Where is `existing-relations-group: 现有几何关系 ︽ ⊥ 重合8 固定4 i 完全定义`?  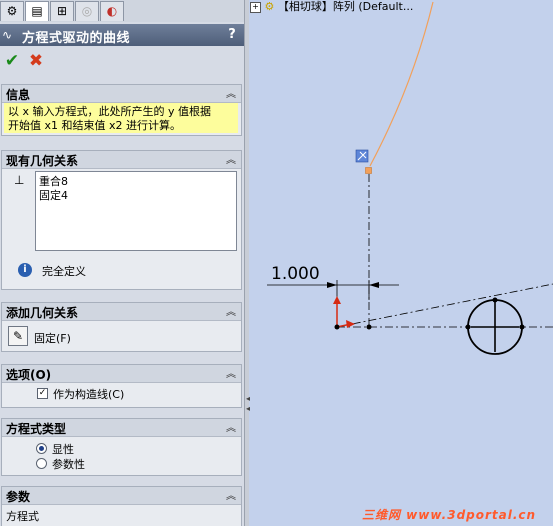 existing-relations-group: 现有几何关系 ︽ ⊥ 重合8 固定4 i 完全定义 is located at coordinates (121, 220).